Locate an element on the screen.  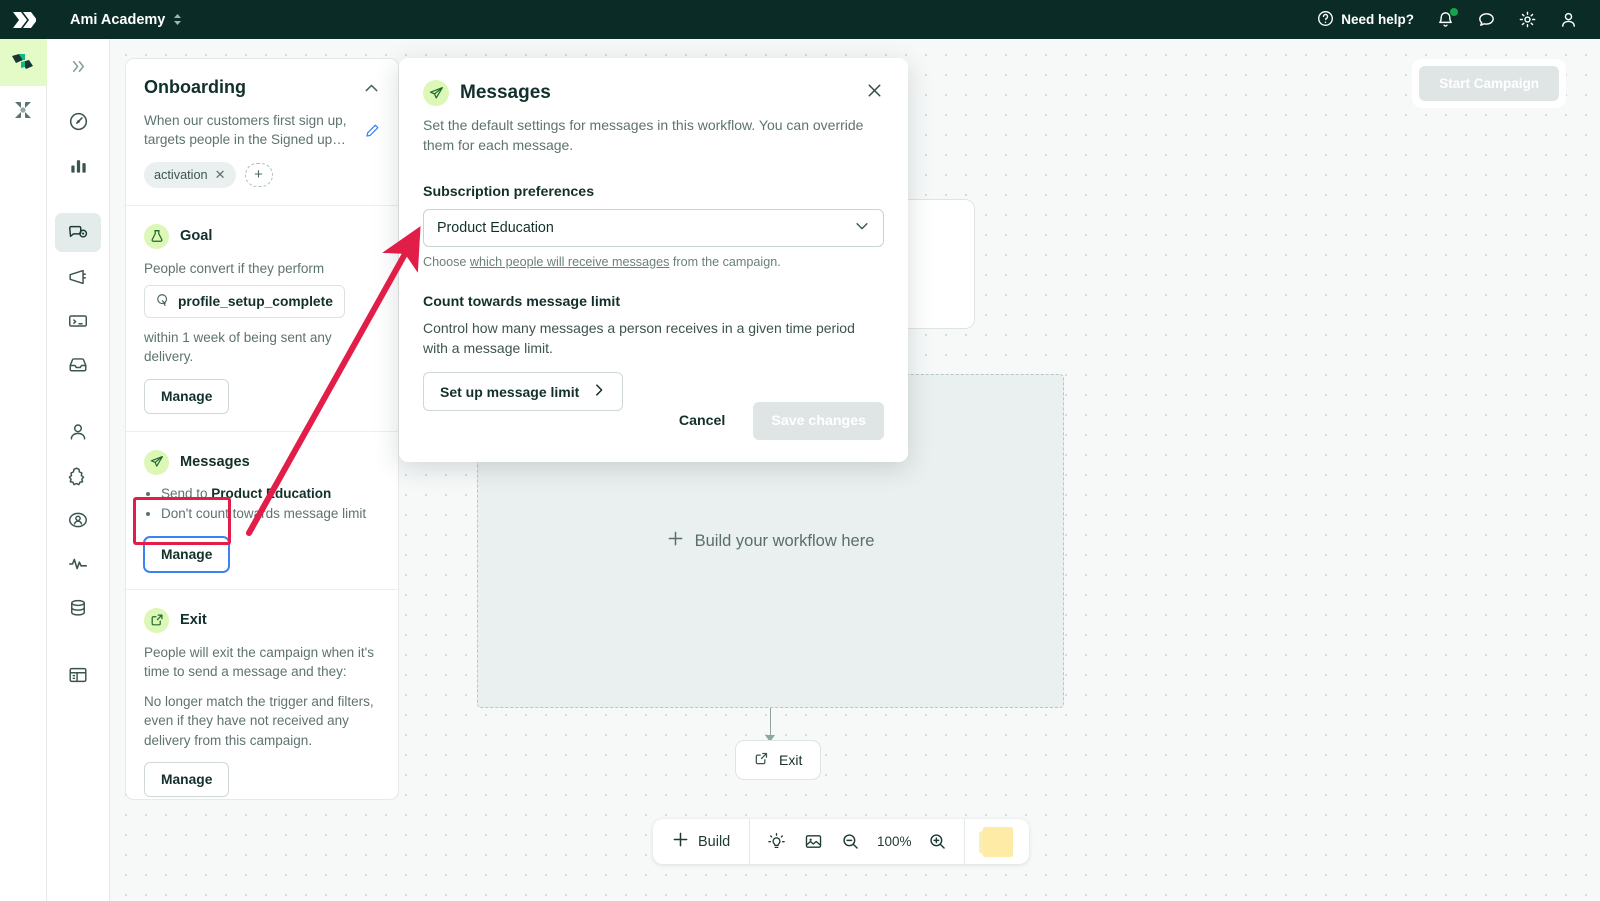
bullet-bold: Product Education is located at coordinates (271, 493).